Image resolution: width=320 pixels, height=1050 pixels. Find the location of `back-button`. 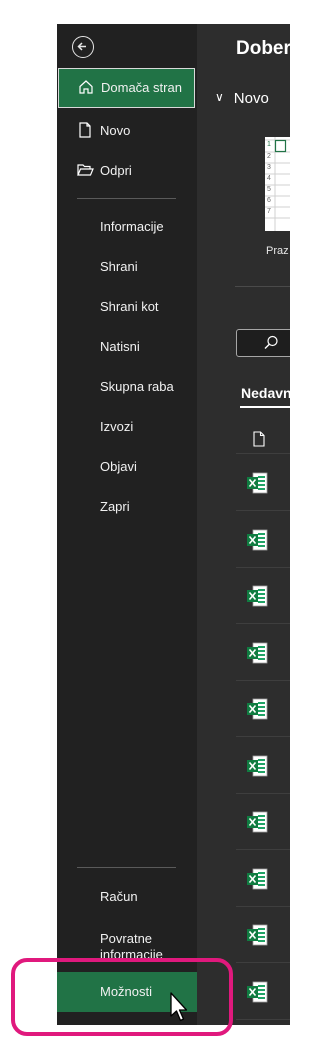

back-button is located at coordinates (83, 47).